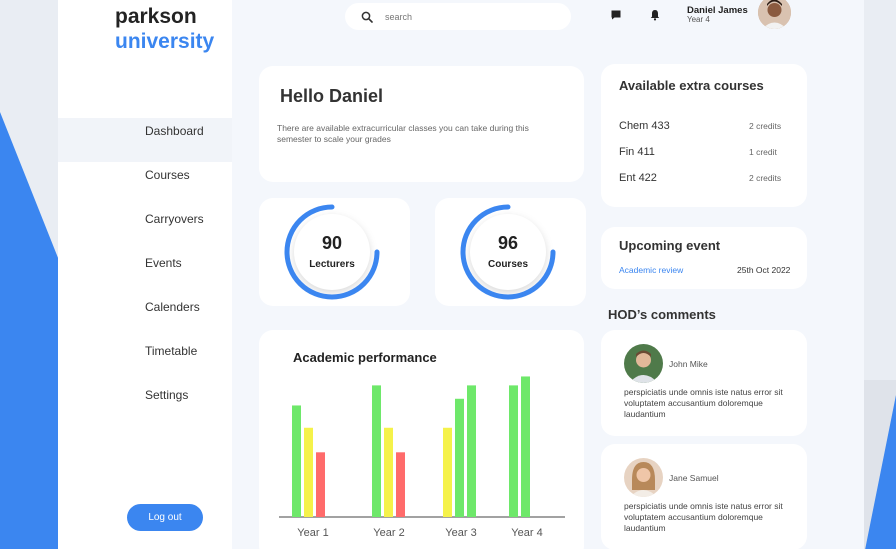 This screenshot has width=896, height=549. What do you see at coordinates (460, 533) in the screenshot?
I see `x-tick-label: Year 3` at bounding box center [460, 533].